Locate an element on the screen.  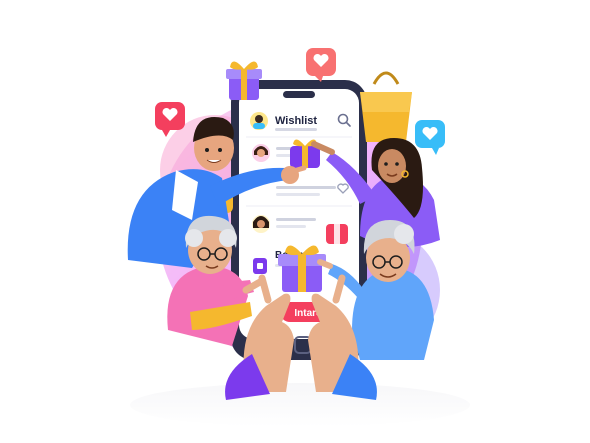
avatar-icon is located at coordinates (259, 119).